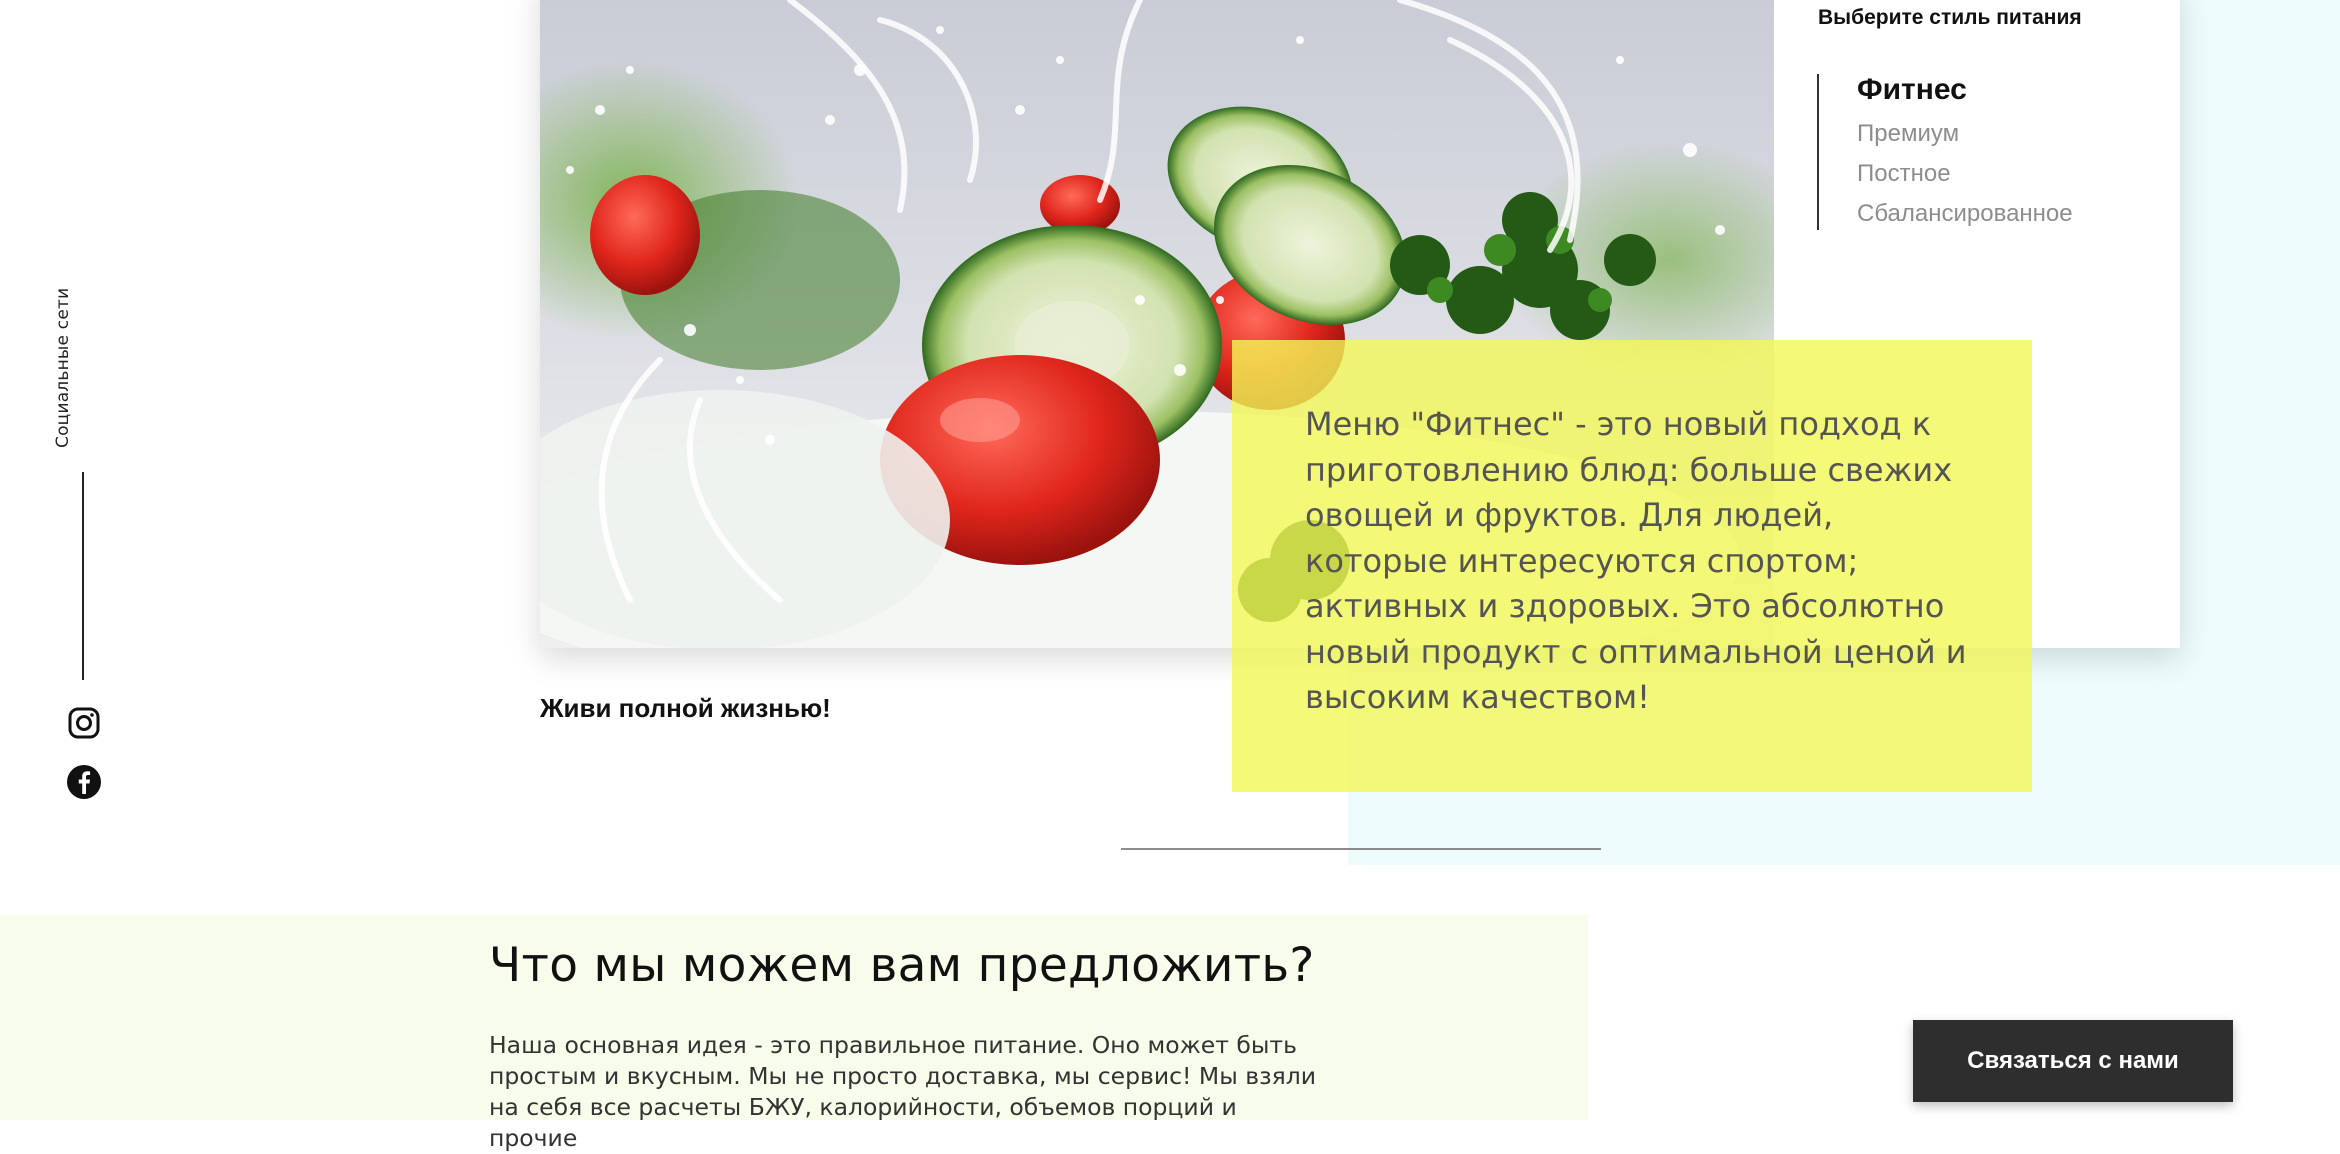 This screenshot has height=1154, width=2340. What do you see at coordinates (84, 723) in the screenshot?
I see `instagram-icon` at bounding box center [84, 723].